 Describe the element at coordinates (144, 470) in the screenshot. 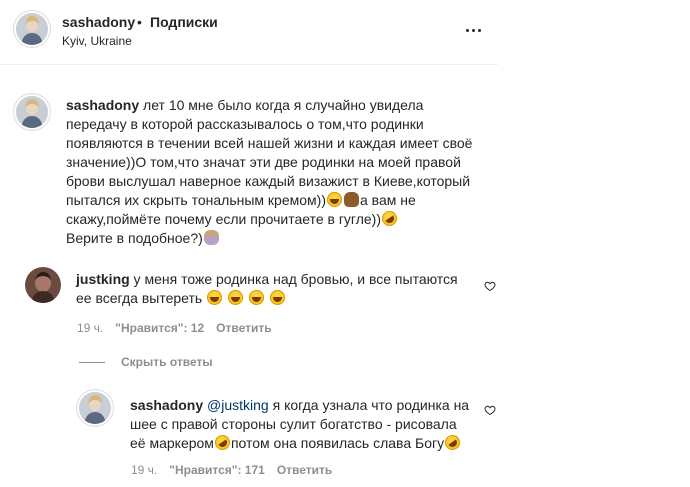

I see `reply-time: 19 ч.` at that location.